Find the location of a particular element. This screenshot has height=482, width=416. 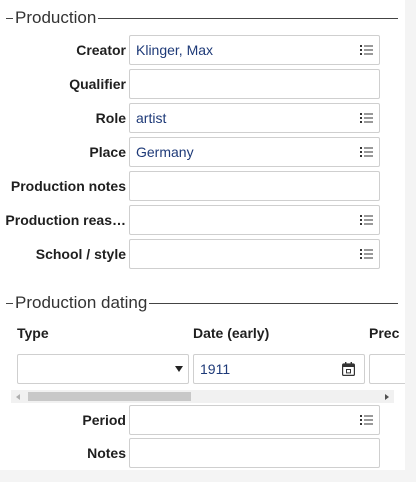

production-section-title: Production is located at coordinates (56, 17).